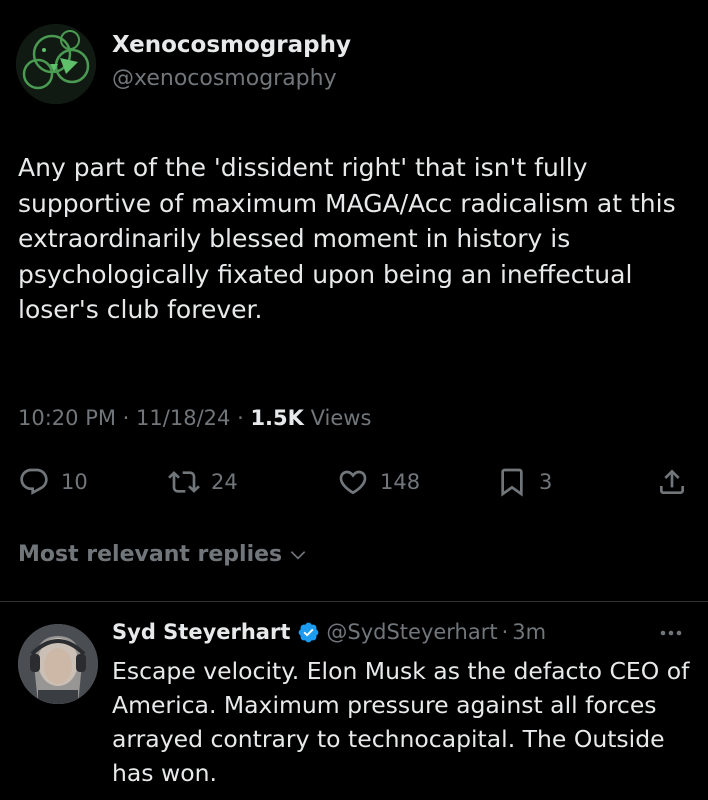 The height and width of the screenshot is (800, 708). Describe the element at coordinates (298, 555) in the screenshot. I see `chevron-down-icon` at that location.